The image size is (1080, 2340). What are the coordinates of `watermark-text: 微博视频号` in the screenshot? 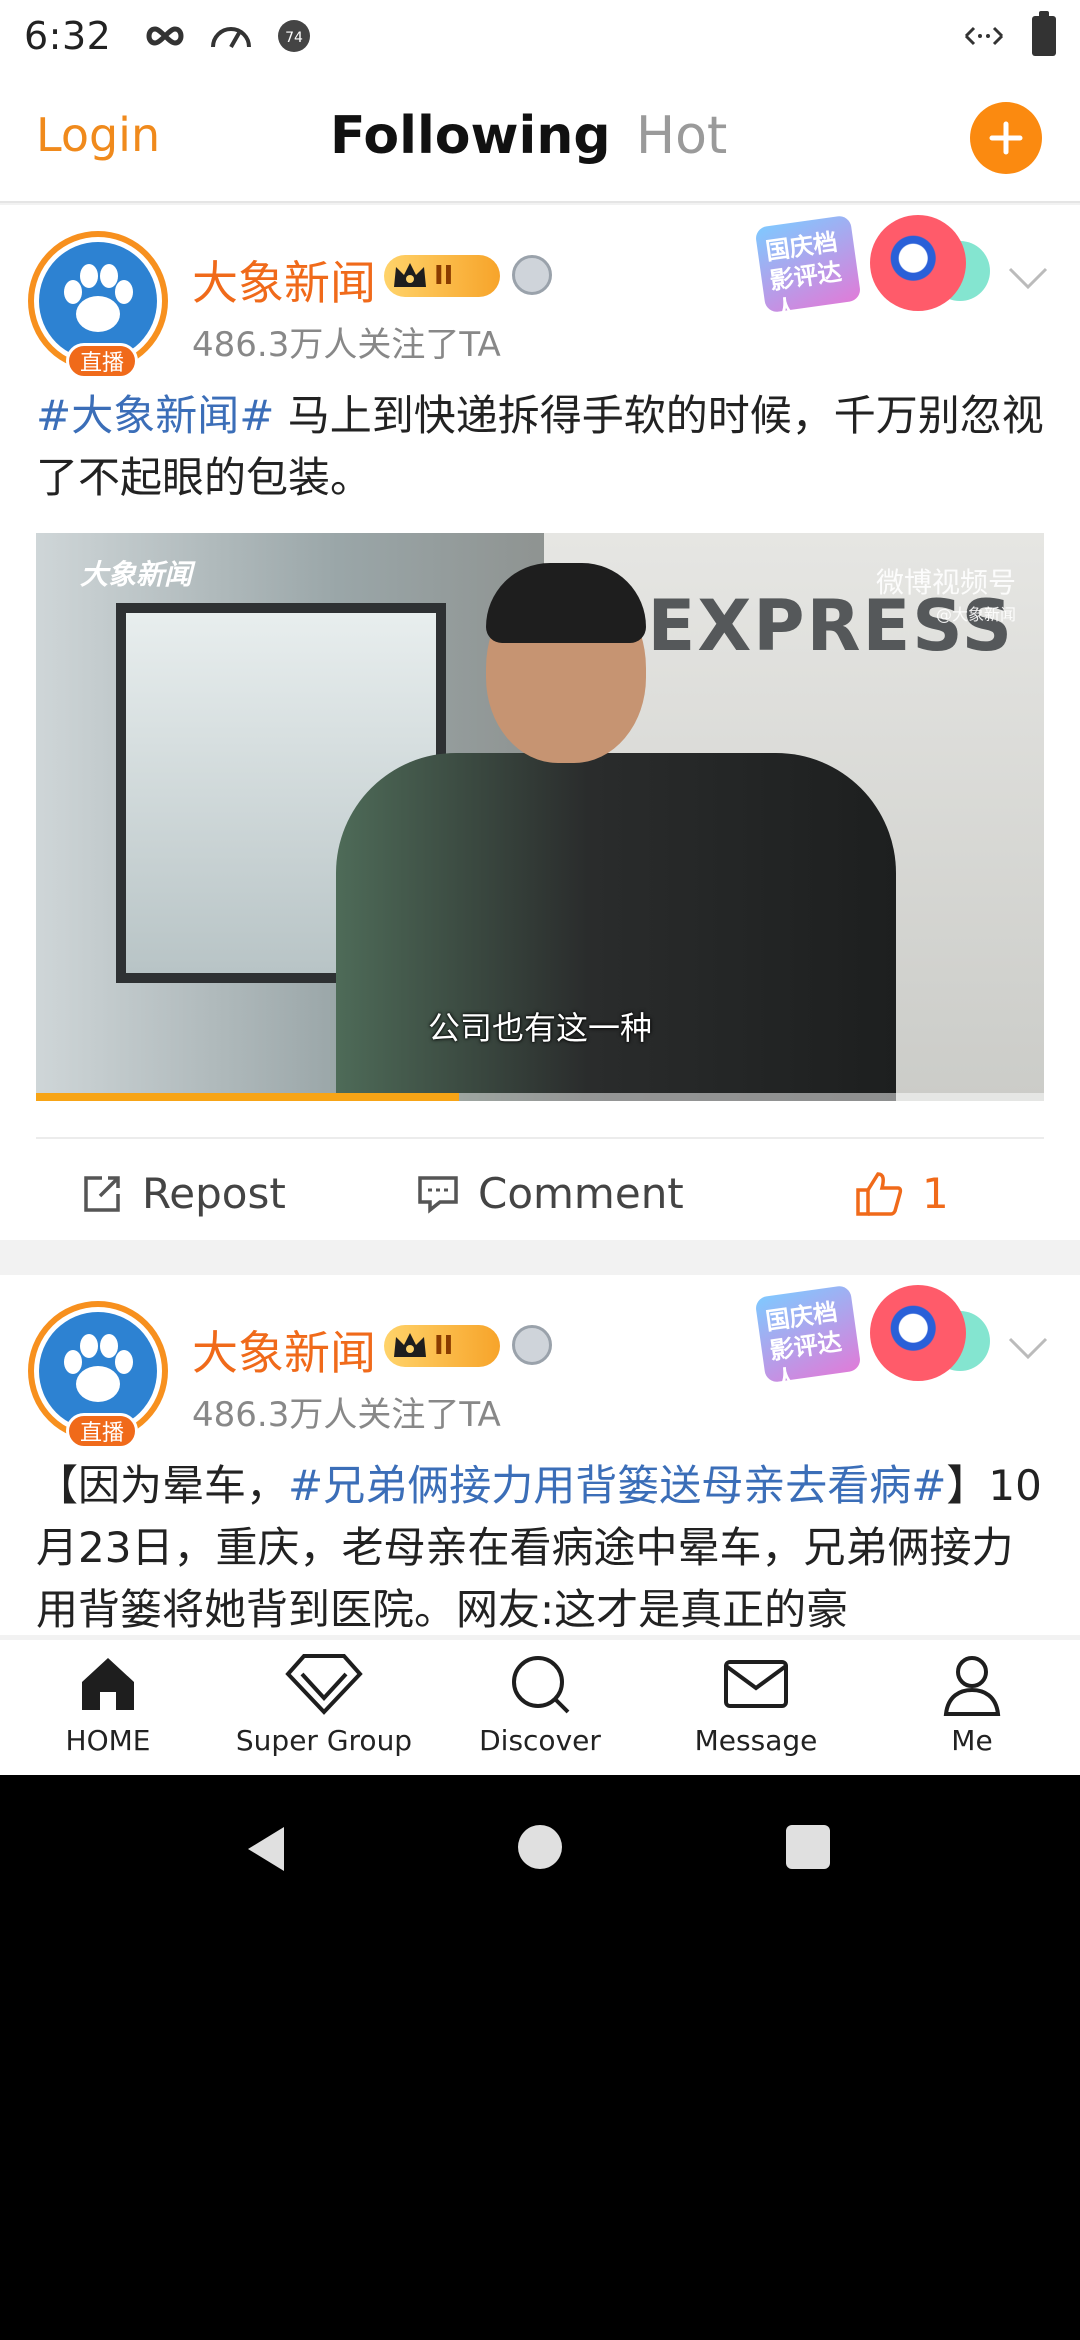 It's located at (945, 582).